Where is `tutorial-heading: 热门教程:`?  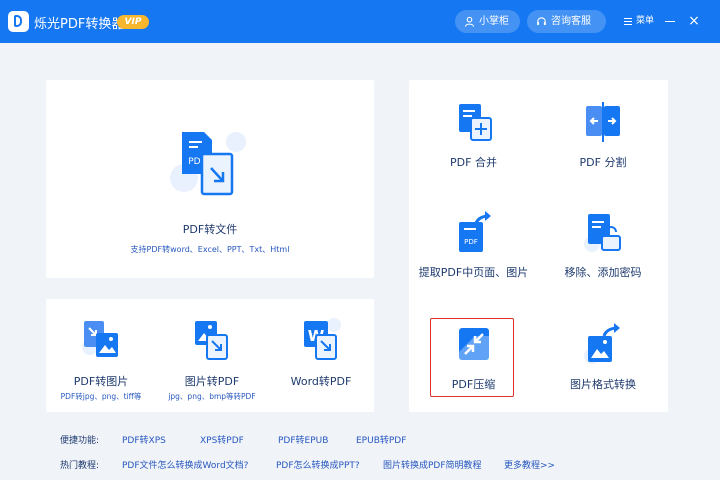
tutorial-heading: 热门教程: is located at coordinates (80, 466).